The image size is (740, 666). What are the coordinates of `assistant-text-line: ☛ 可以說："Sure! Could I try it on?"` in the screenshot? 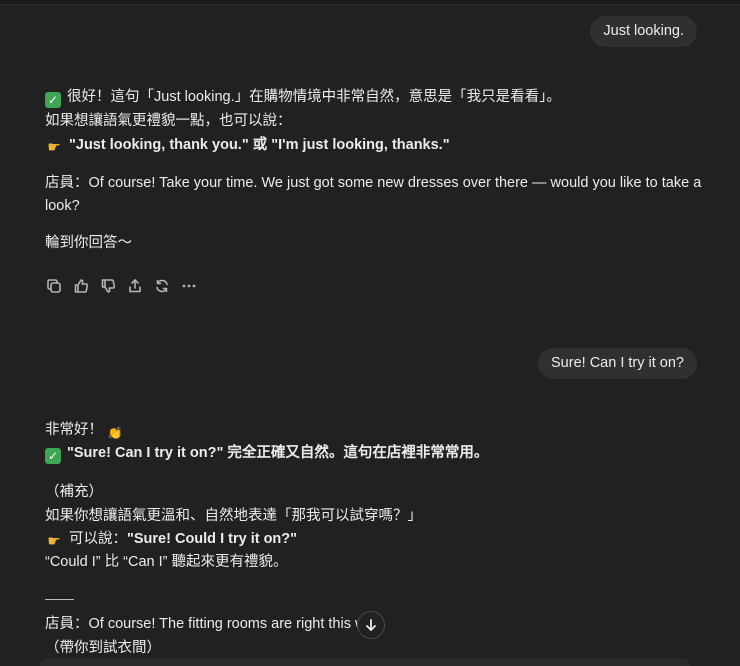 It's located at (171, 539).